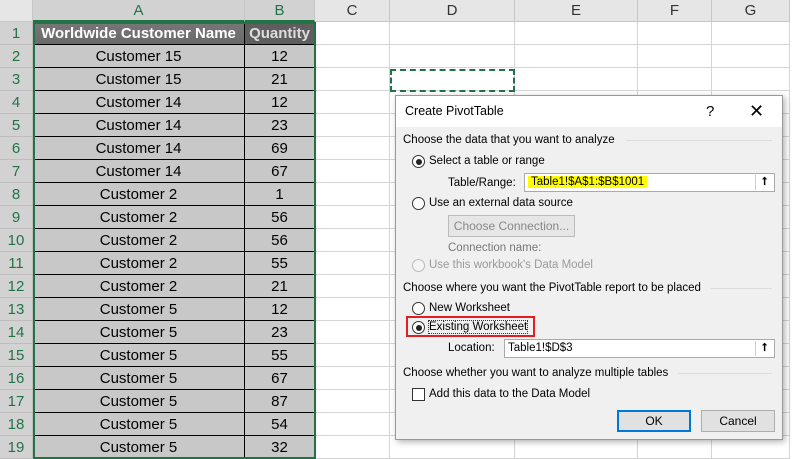 Image resolution: width=798 pixels, height=459 pixels. Describe the element at coordinates (16, 148) in the screenshot. I see `row-header-6: 6` at that location.